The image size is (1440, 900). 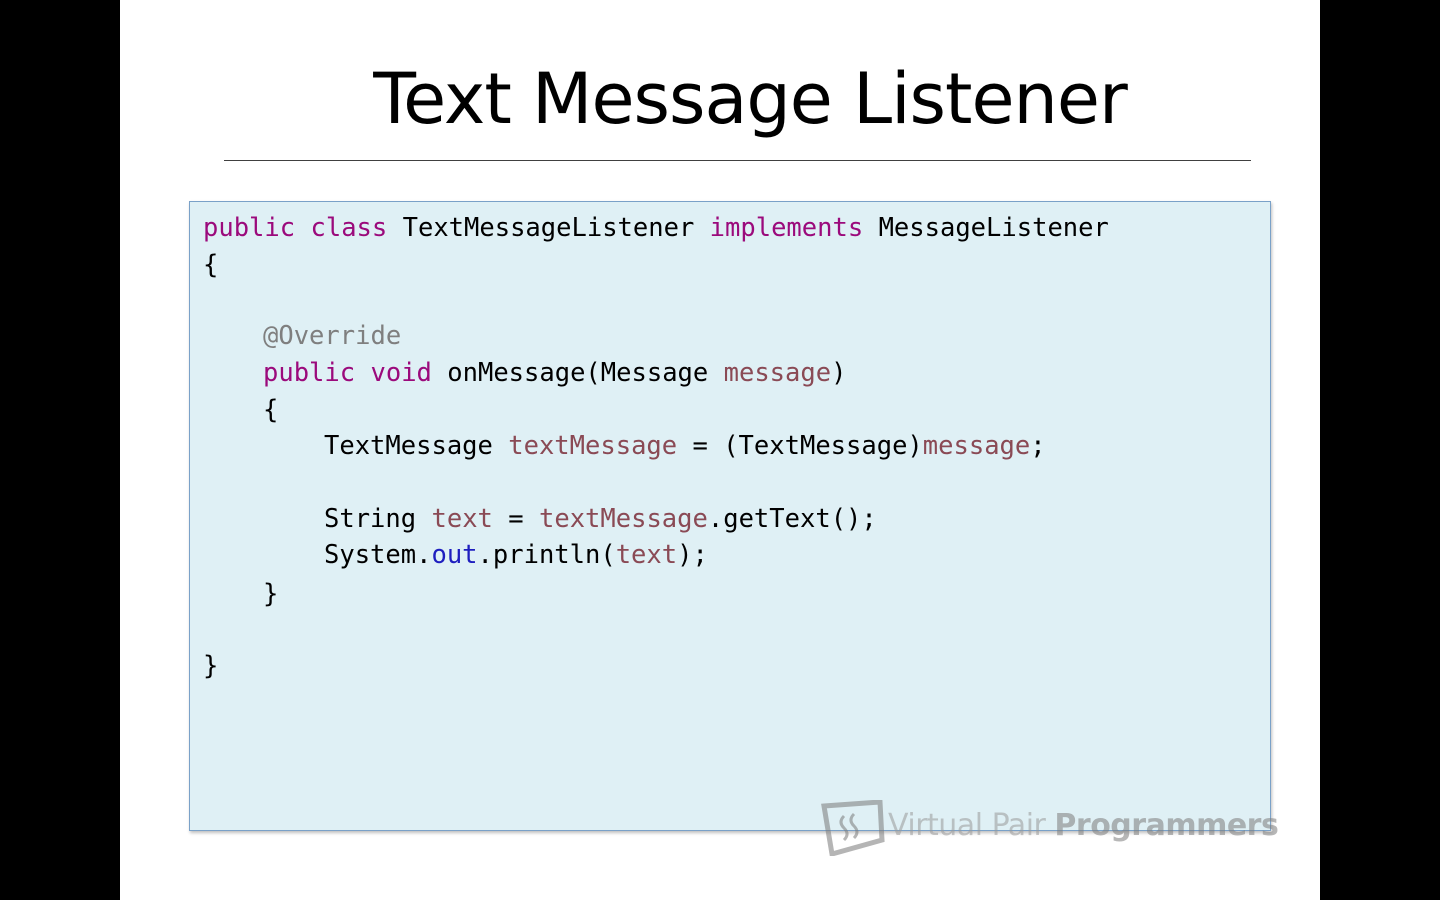 What do you see at coordinates (271, 594) in the screenshot?
I see `code-line-close-brace-method: }` at bounding box center [271, 594].